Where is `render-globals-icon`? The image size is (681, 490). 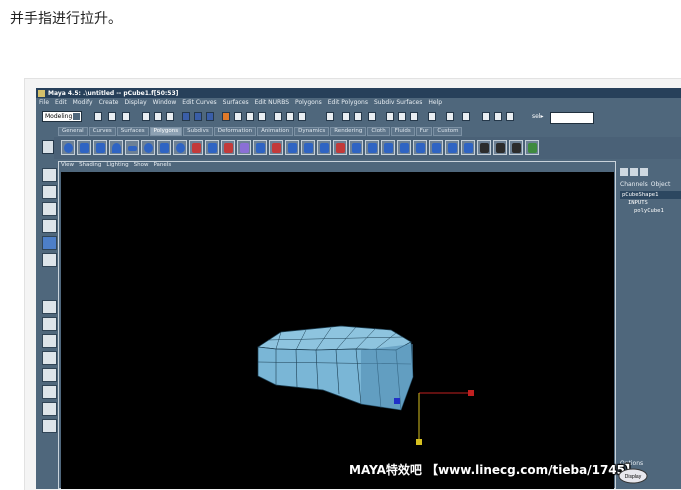 render-globals-icon is located at coordinates (330, 116).